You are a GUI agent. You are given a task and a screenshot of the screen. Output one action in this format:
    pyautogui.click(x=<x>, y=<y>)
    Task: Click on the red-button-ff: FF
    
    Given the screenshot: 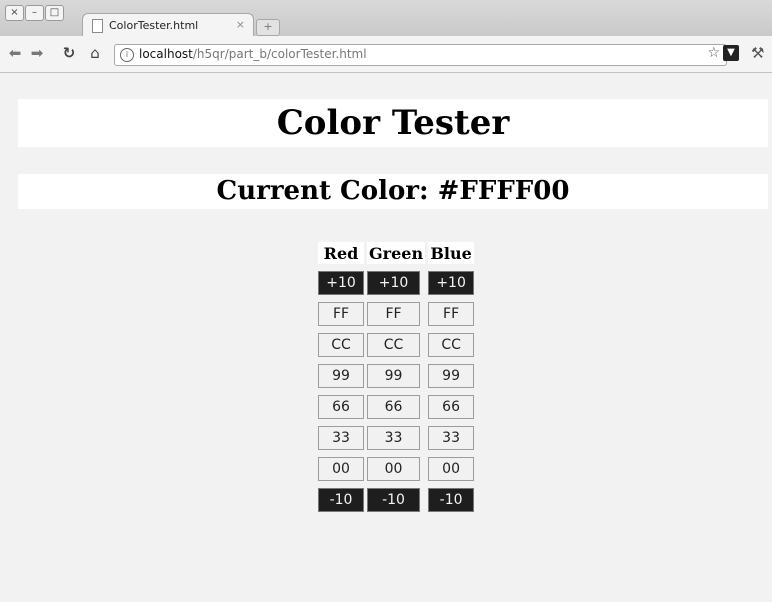 What is the action you would take?
    pyautogui.click(x=341, y=314)
    